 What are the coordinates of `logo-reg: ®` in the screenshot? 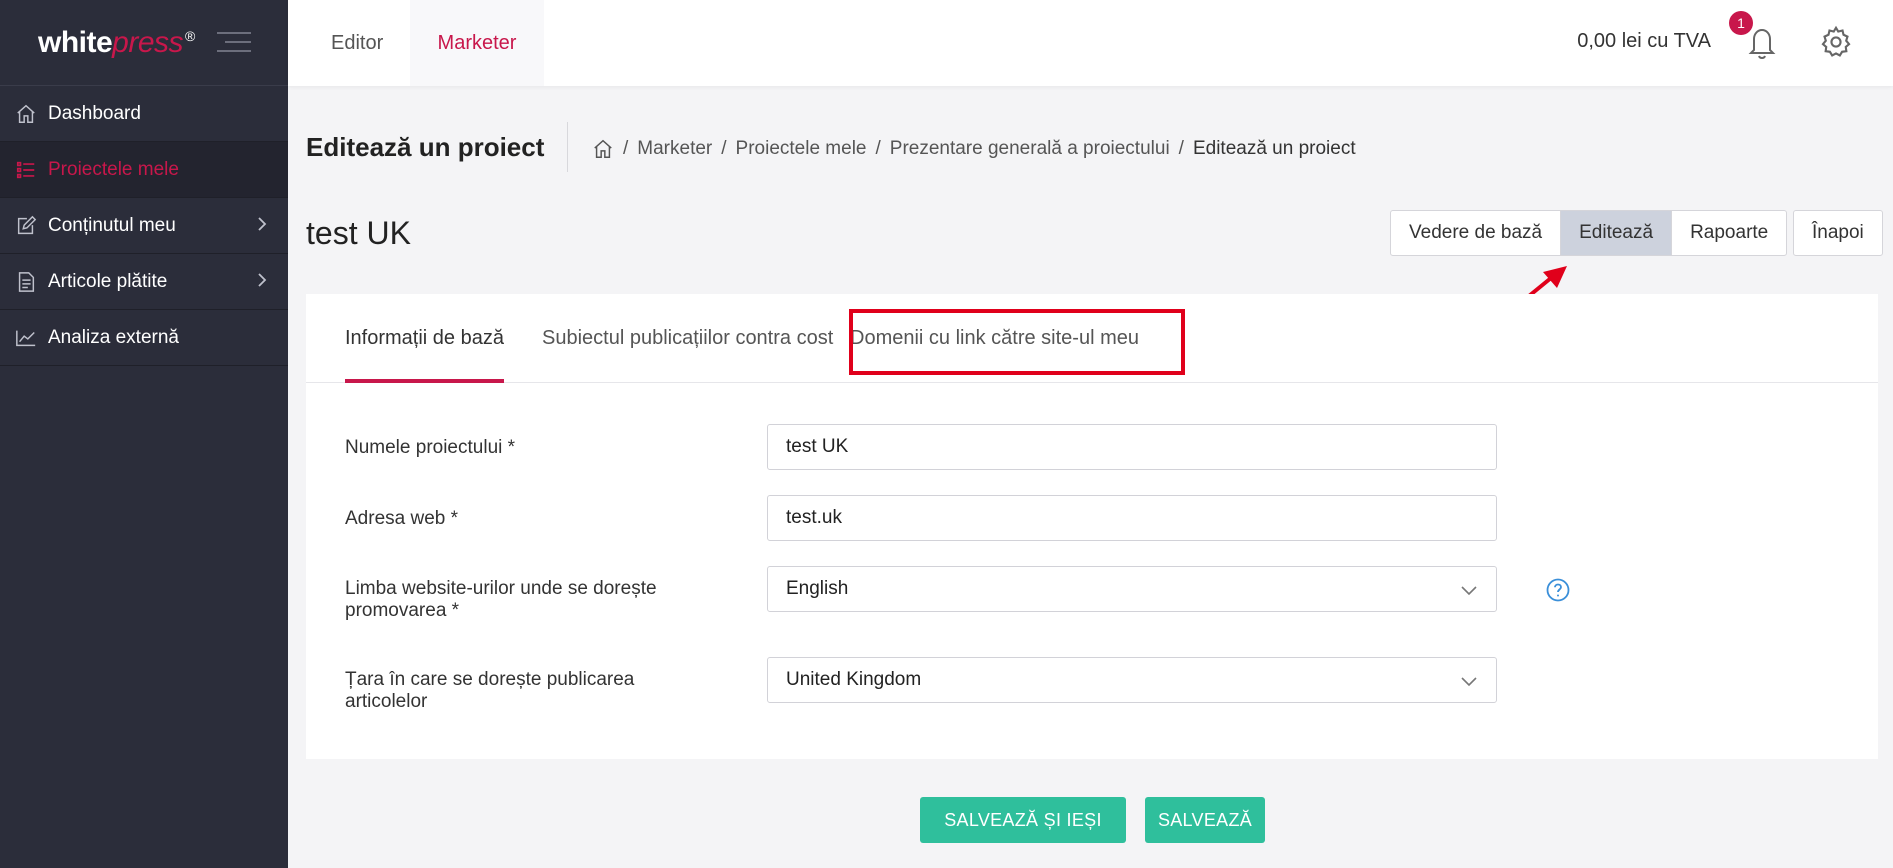 It's located at (190, 35).